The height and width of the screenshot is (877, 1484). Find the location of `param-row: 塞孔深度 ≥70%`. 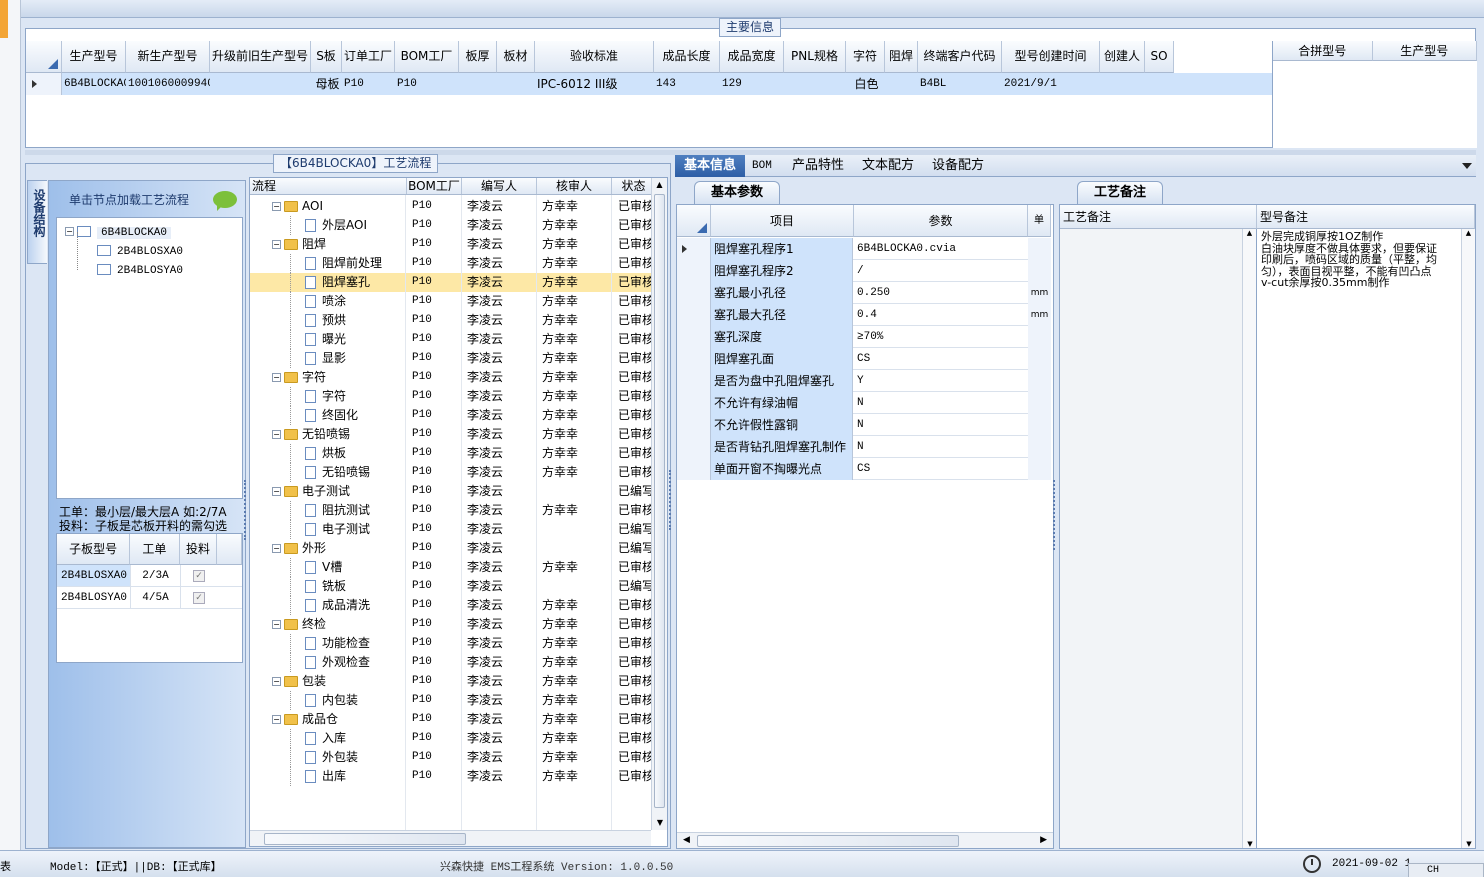

param-row: 塞孔深度 ≥70% is located at coordinates (864, 337).